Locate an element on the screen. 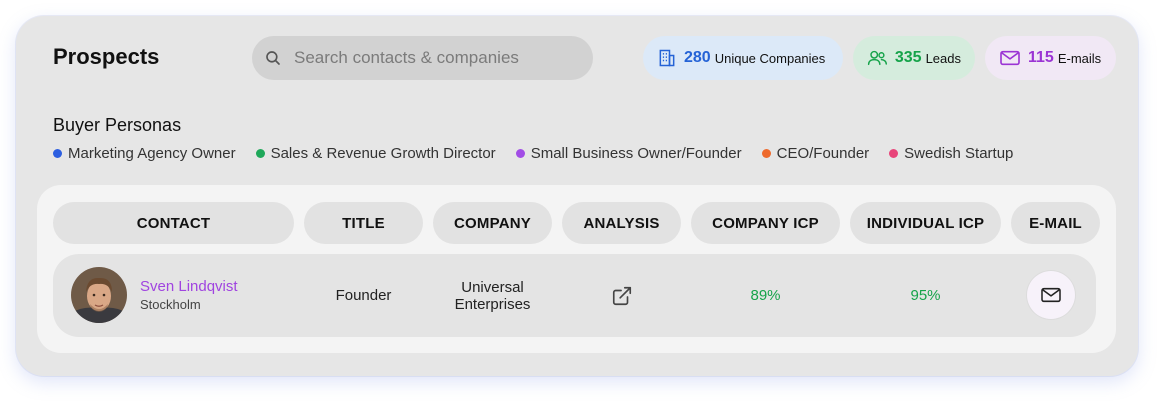 Image resolution: width=1165 pixels, height=403 pixels. column-header-company-icp: COMPANY ICP is located at coordinates (765, 223).